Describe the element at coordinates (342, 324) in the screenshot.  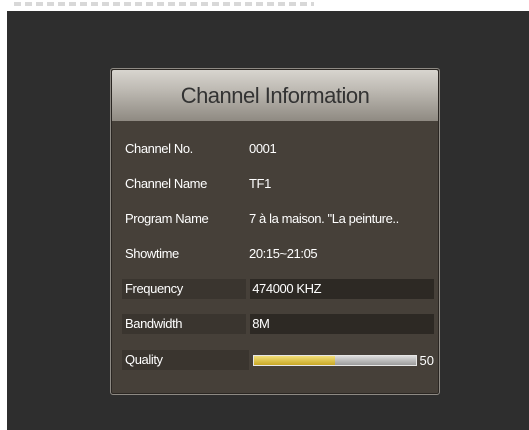
I see `bandwidth-value: 8M` at that location.